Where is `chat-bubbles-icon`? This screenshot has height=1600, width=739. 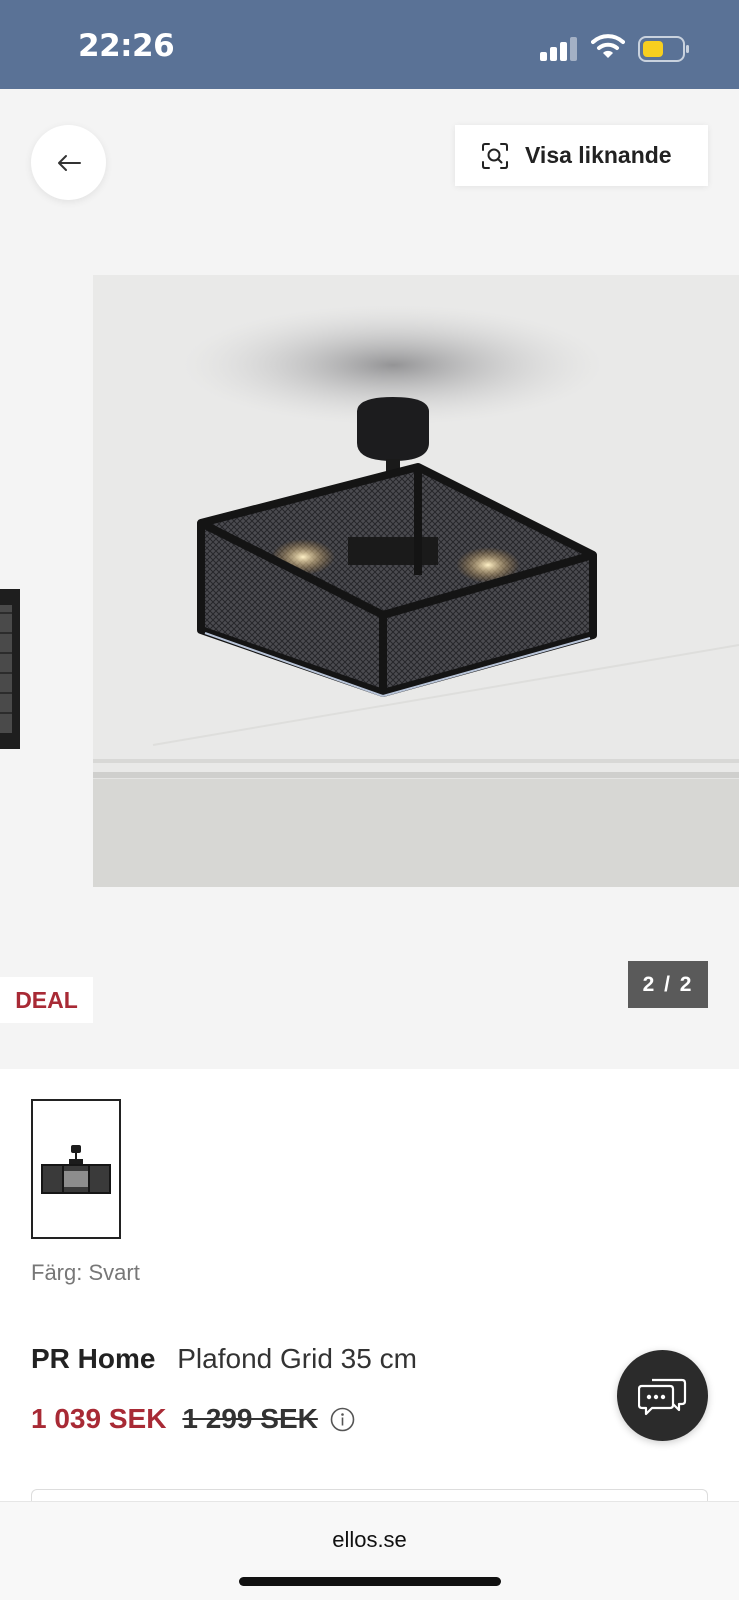
chat-bubbles-icon is located at coordinates (661, 1396).